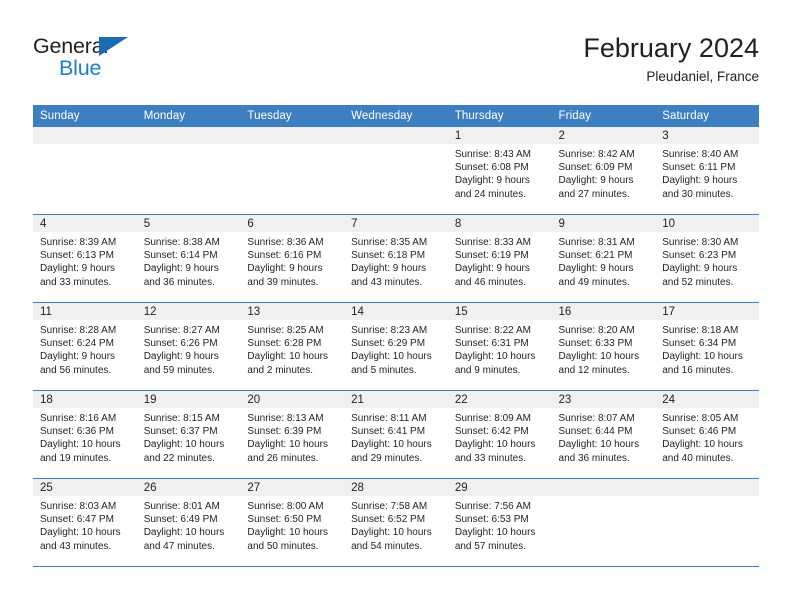 The height and width of the screenshot is (612, 792). What do you see at coordinates (499, 311) in the screenshot?
I see `day-number: 15` at bounding box center [499, 311].